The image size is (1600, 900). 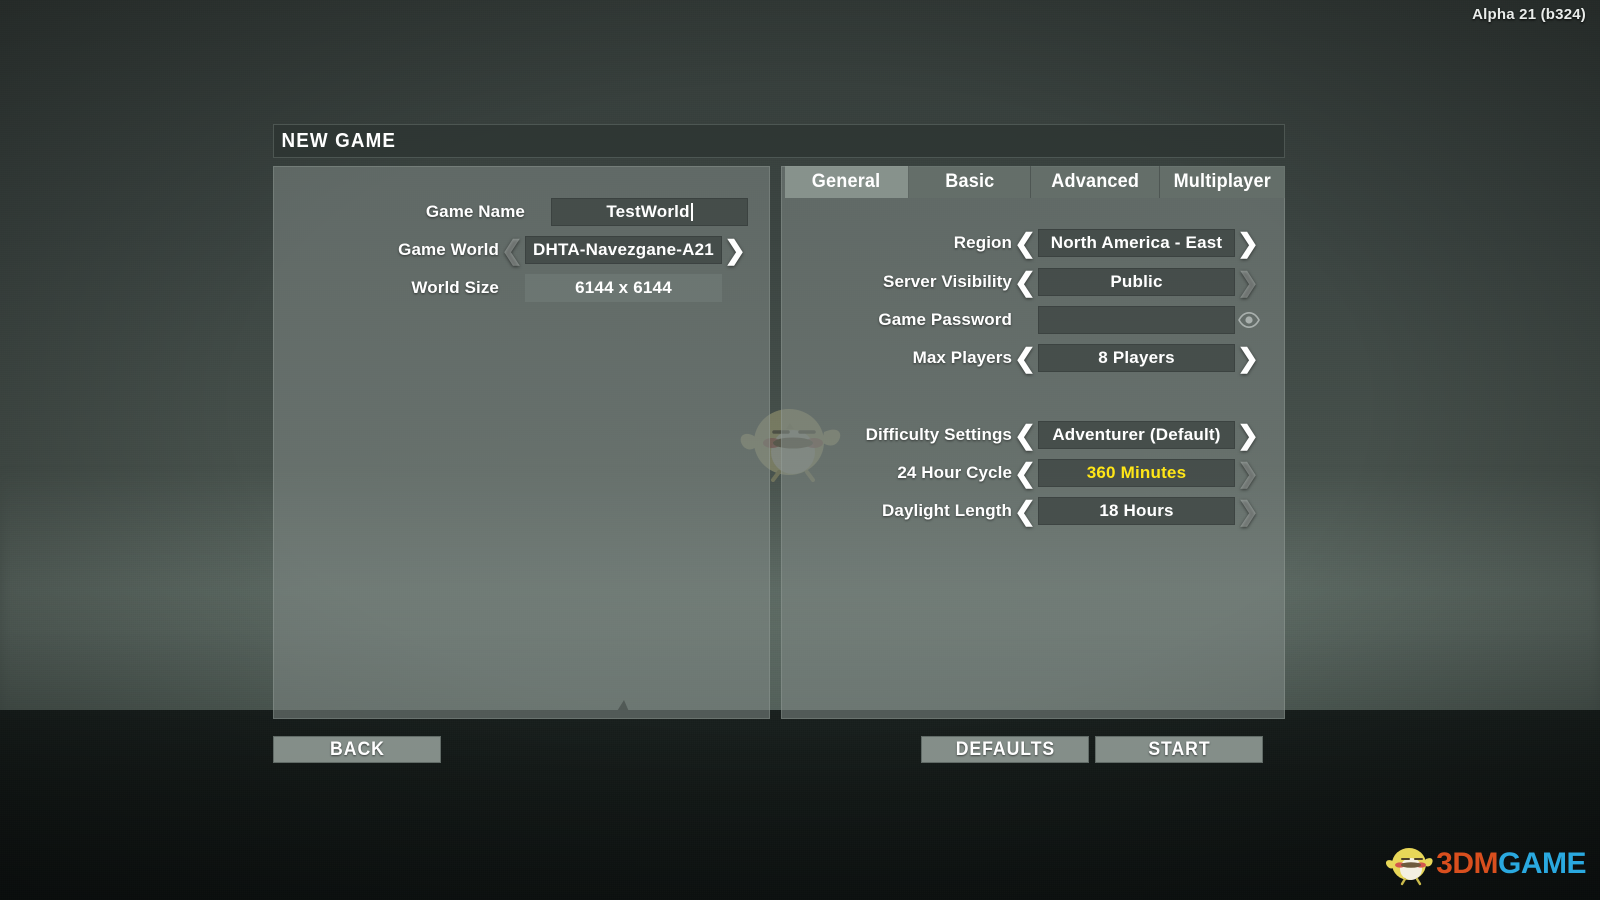 I want to click on row-server-visibility: Server Visibility ❮ Public ❯, so click(x=1033, y=282).